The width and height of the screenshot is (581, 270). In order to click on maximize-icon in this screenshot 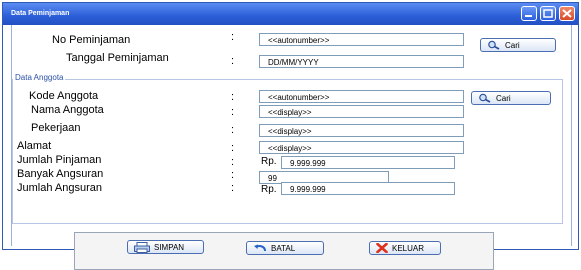, I will do `click(548, 13)`.